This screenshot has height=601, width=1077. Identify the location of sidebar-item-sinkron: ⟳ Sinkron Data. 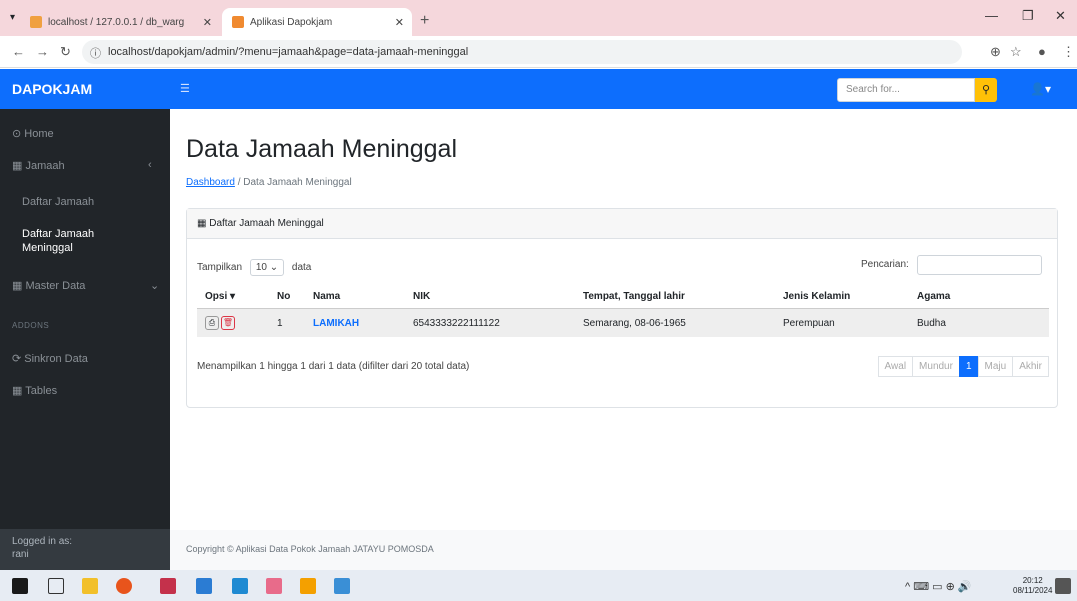
(50, 358).